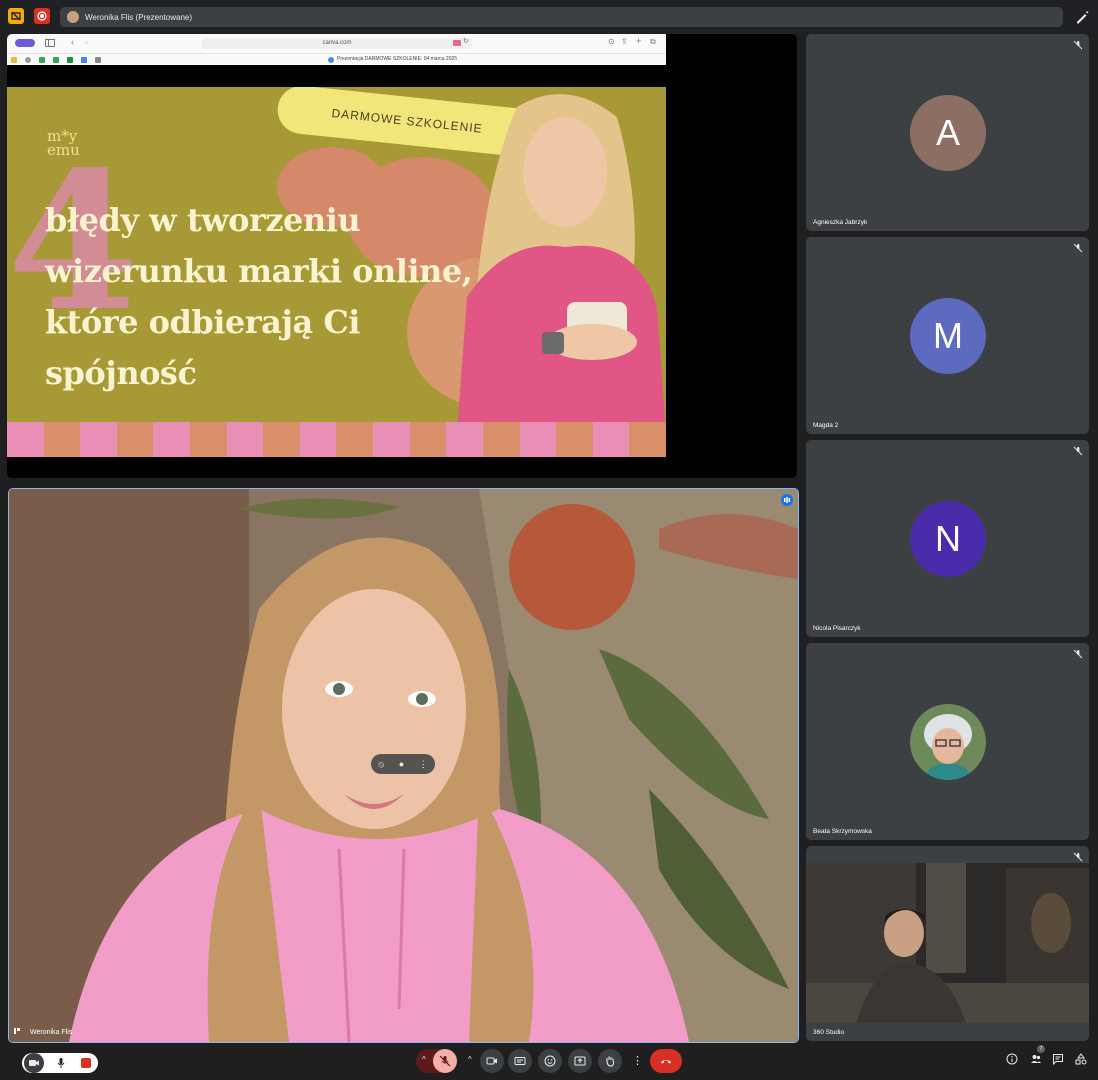 This screenshot has width=1098, height=1080. I want to click on self-mic-button, so click(61, 1063).